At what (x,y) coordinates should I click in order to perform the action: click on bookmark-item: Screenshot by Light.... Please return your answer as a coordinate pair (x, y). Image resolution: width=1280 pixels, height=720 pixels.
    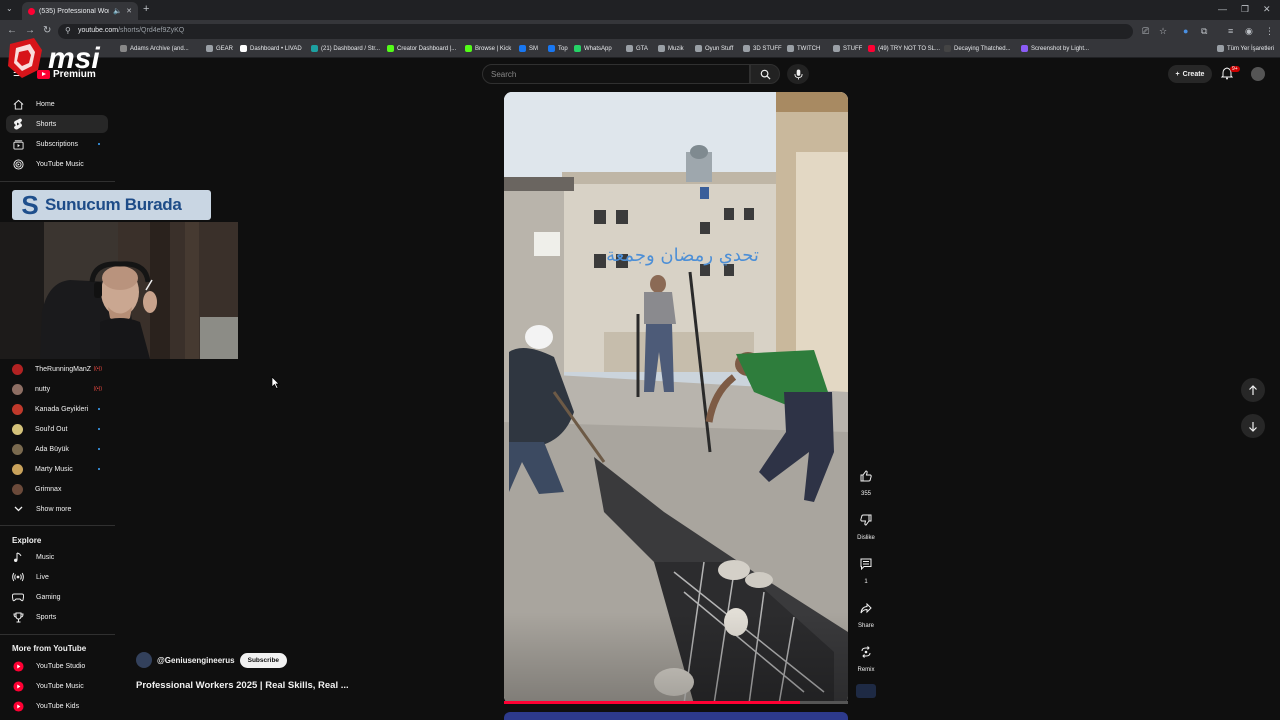
    Looking at the image, I should click on (1055, 48).